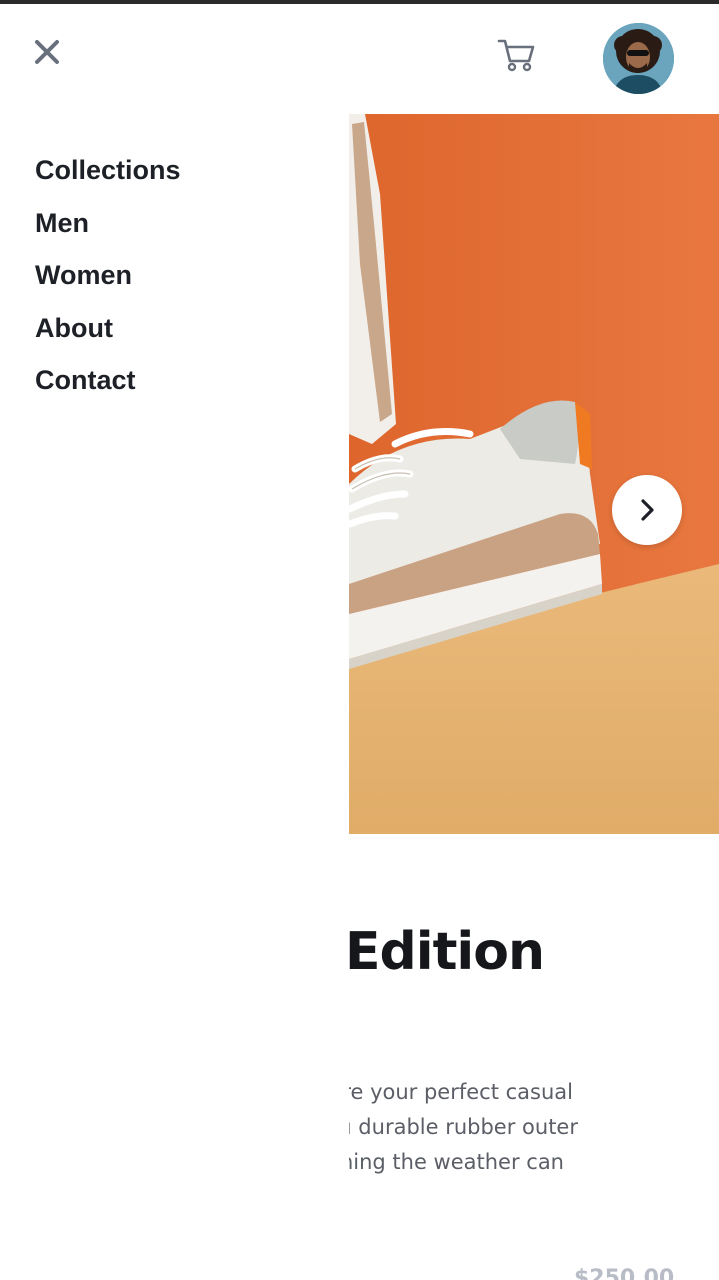  I want to click on description-line: re your perfect casual, so click(457, 1092).